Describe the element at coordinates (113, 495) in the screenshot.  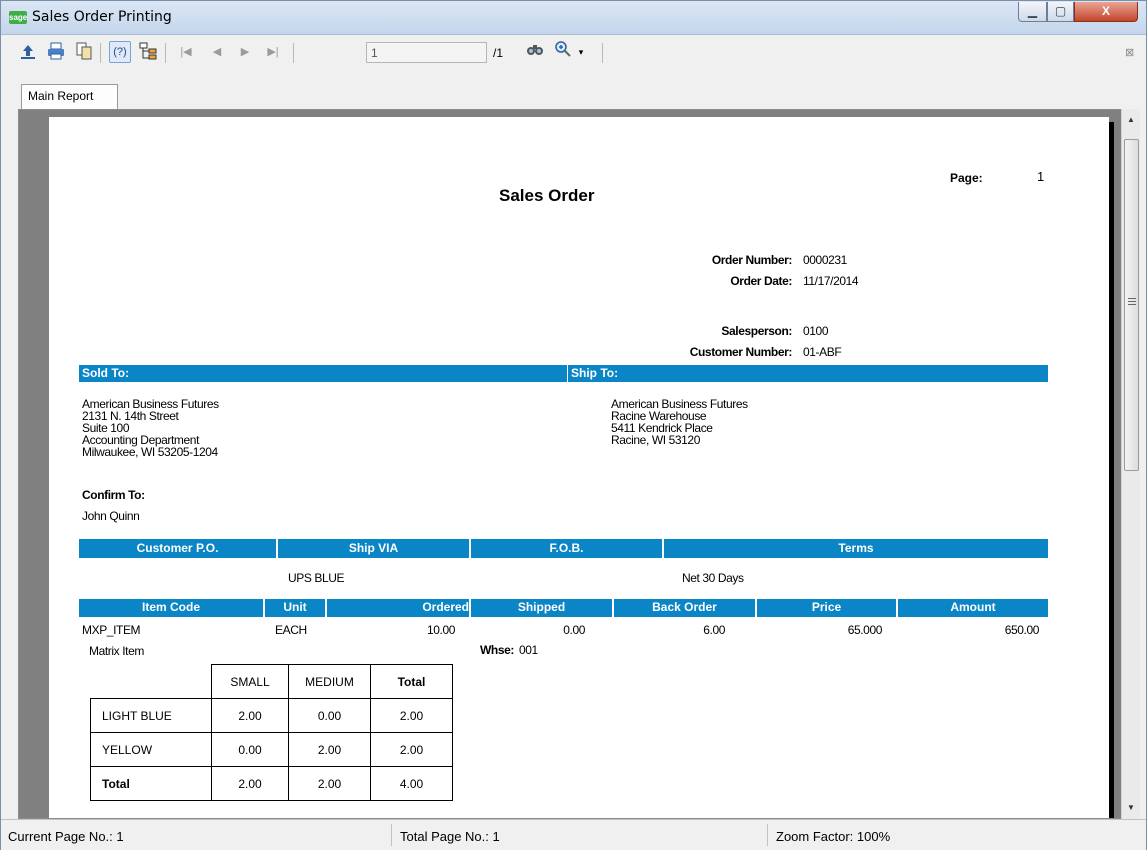
I see `confirm-to-label: Confirm To:` at that location.